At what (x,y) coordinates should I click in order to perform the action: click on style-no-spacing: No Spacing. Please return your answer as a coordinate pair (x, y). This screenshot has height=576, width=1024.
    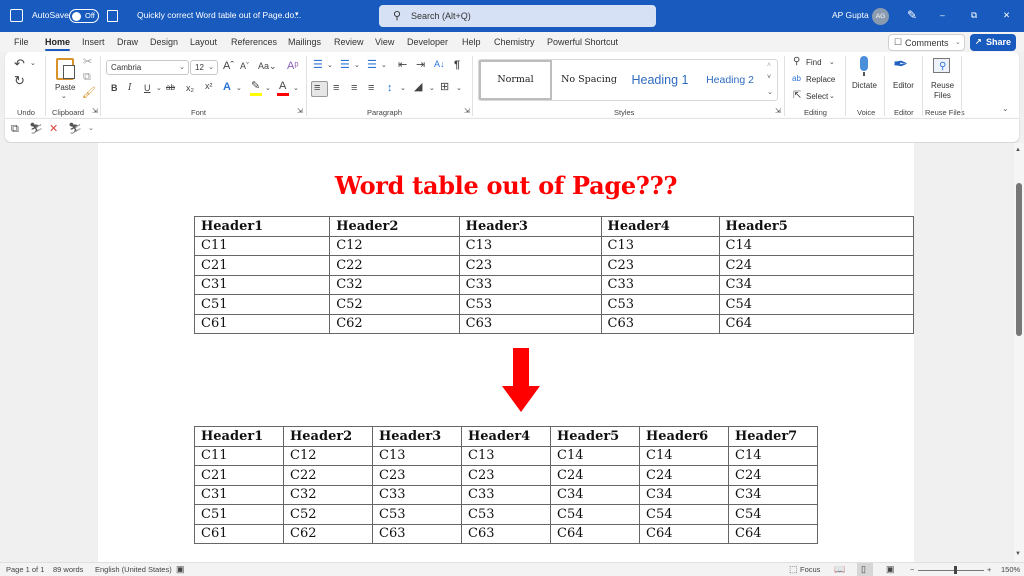
    Looking at the image, I should click on (589, 80).